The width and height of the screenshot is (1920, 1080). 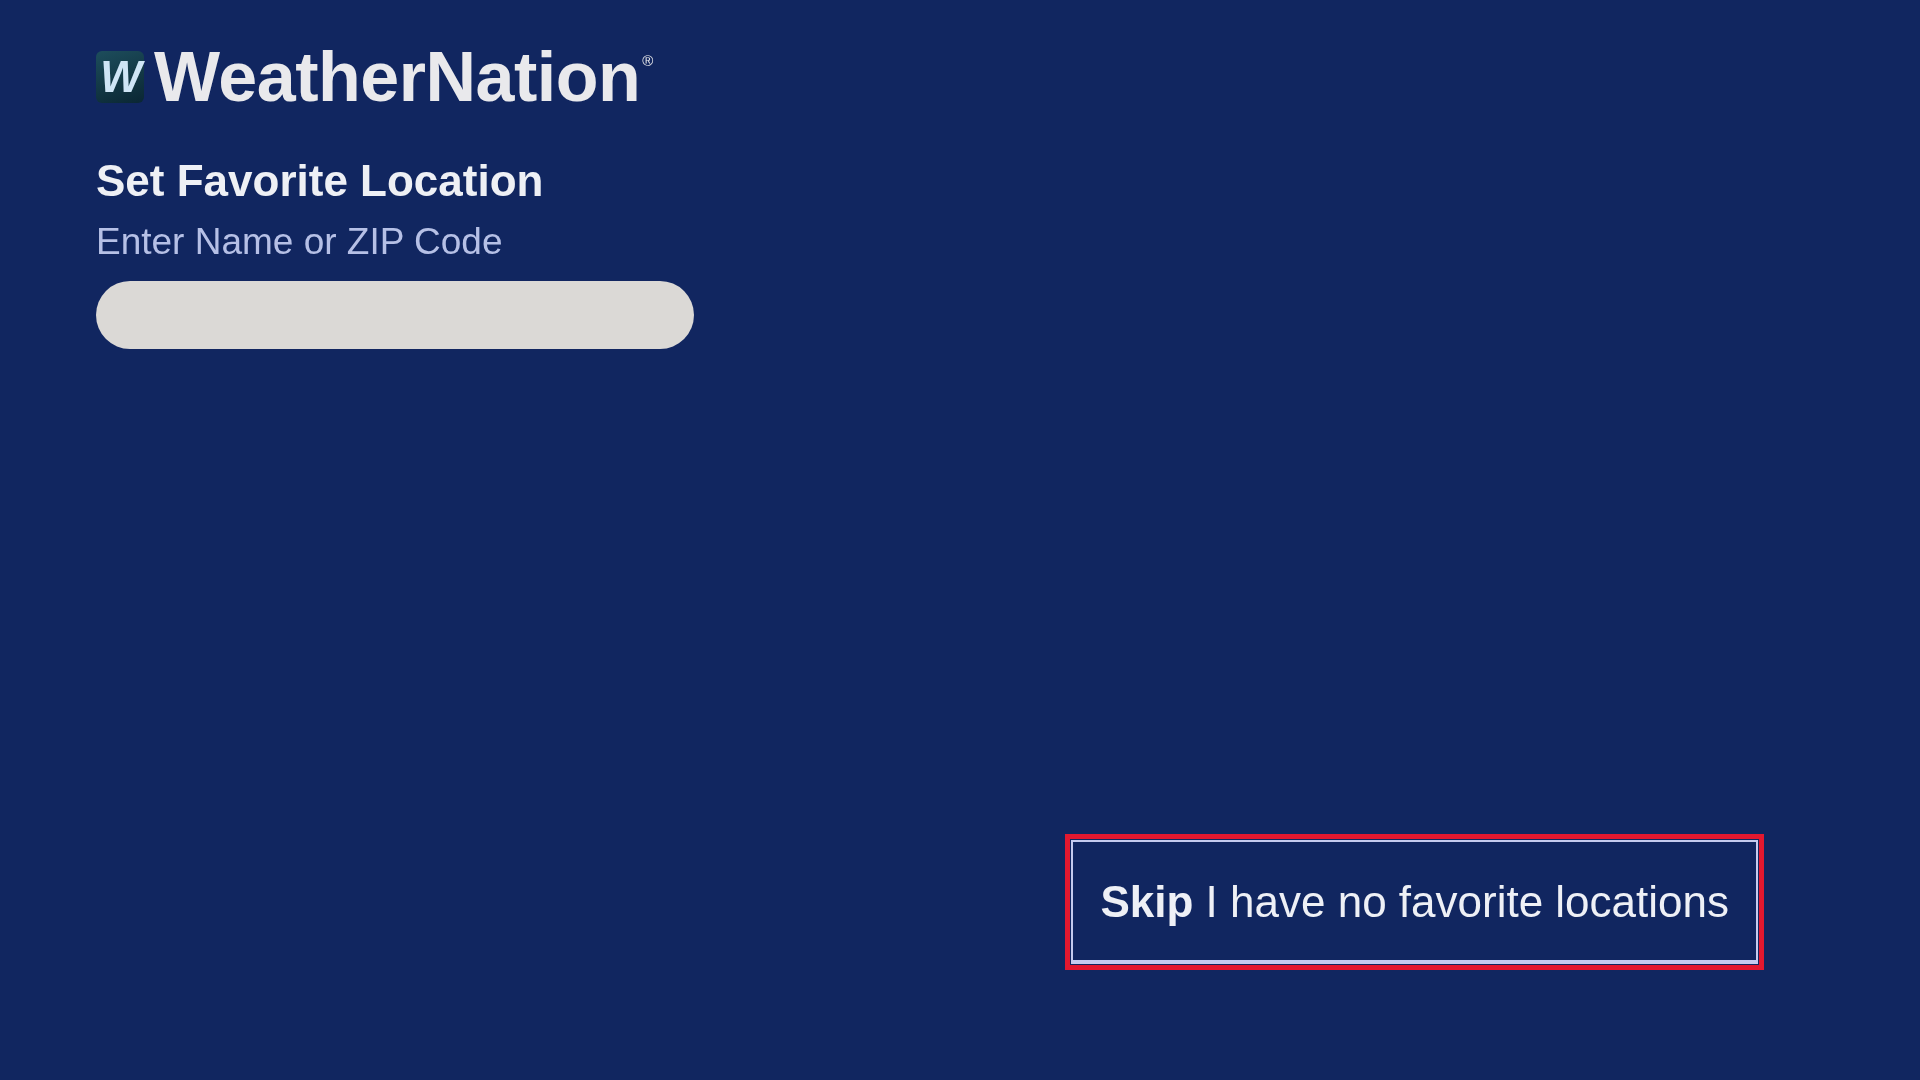 I want to click on logo-mark: W, so click(x=120, y=77).